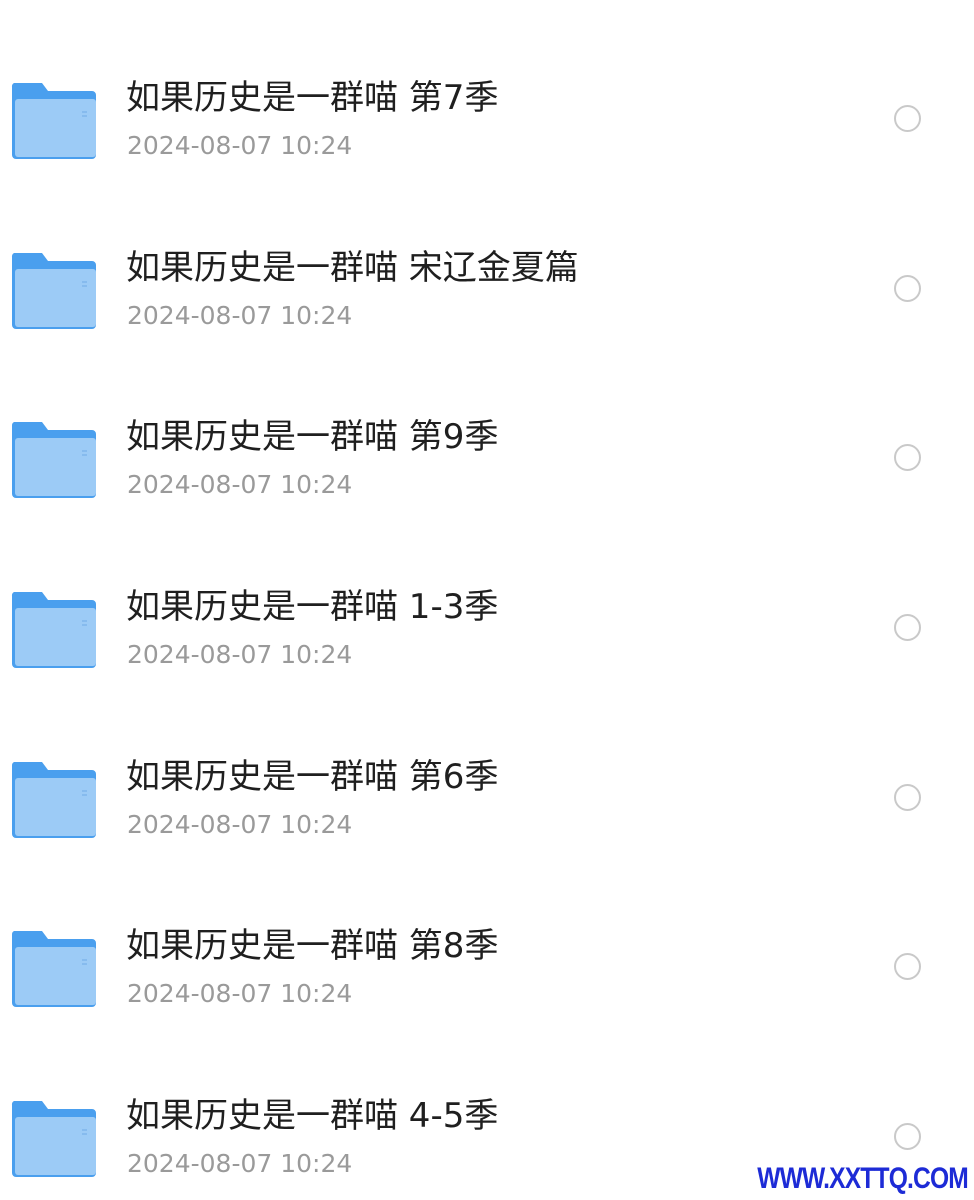 This screenshot has height=1200, width=974. What do you see at coordinates (312, 946) in the screenshot?
I see `file-name: 如果历史是一群喵 第8季` at bounding box center [312, 946].